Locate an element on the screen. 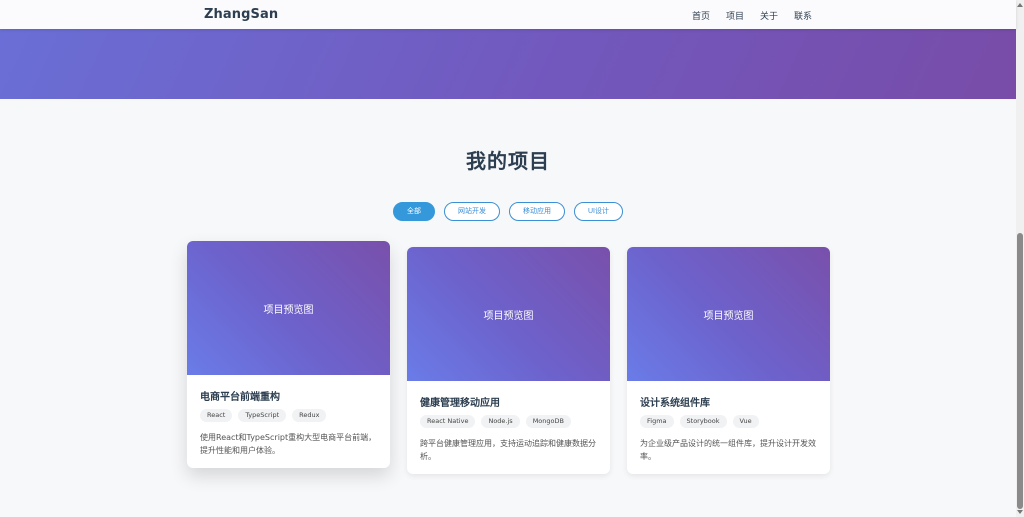 This screenshot has width=1024, height=517. tech-tag: Redux is located at coordinates (309, 415).